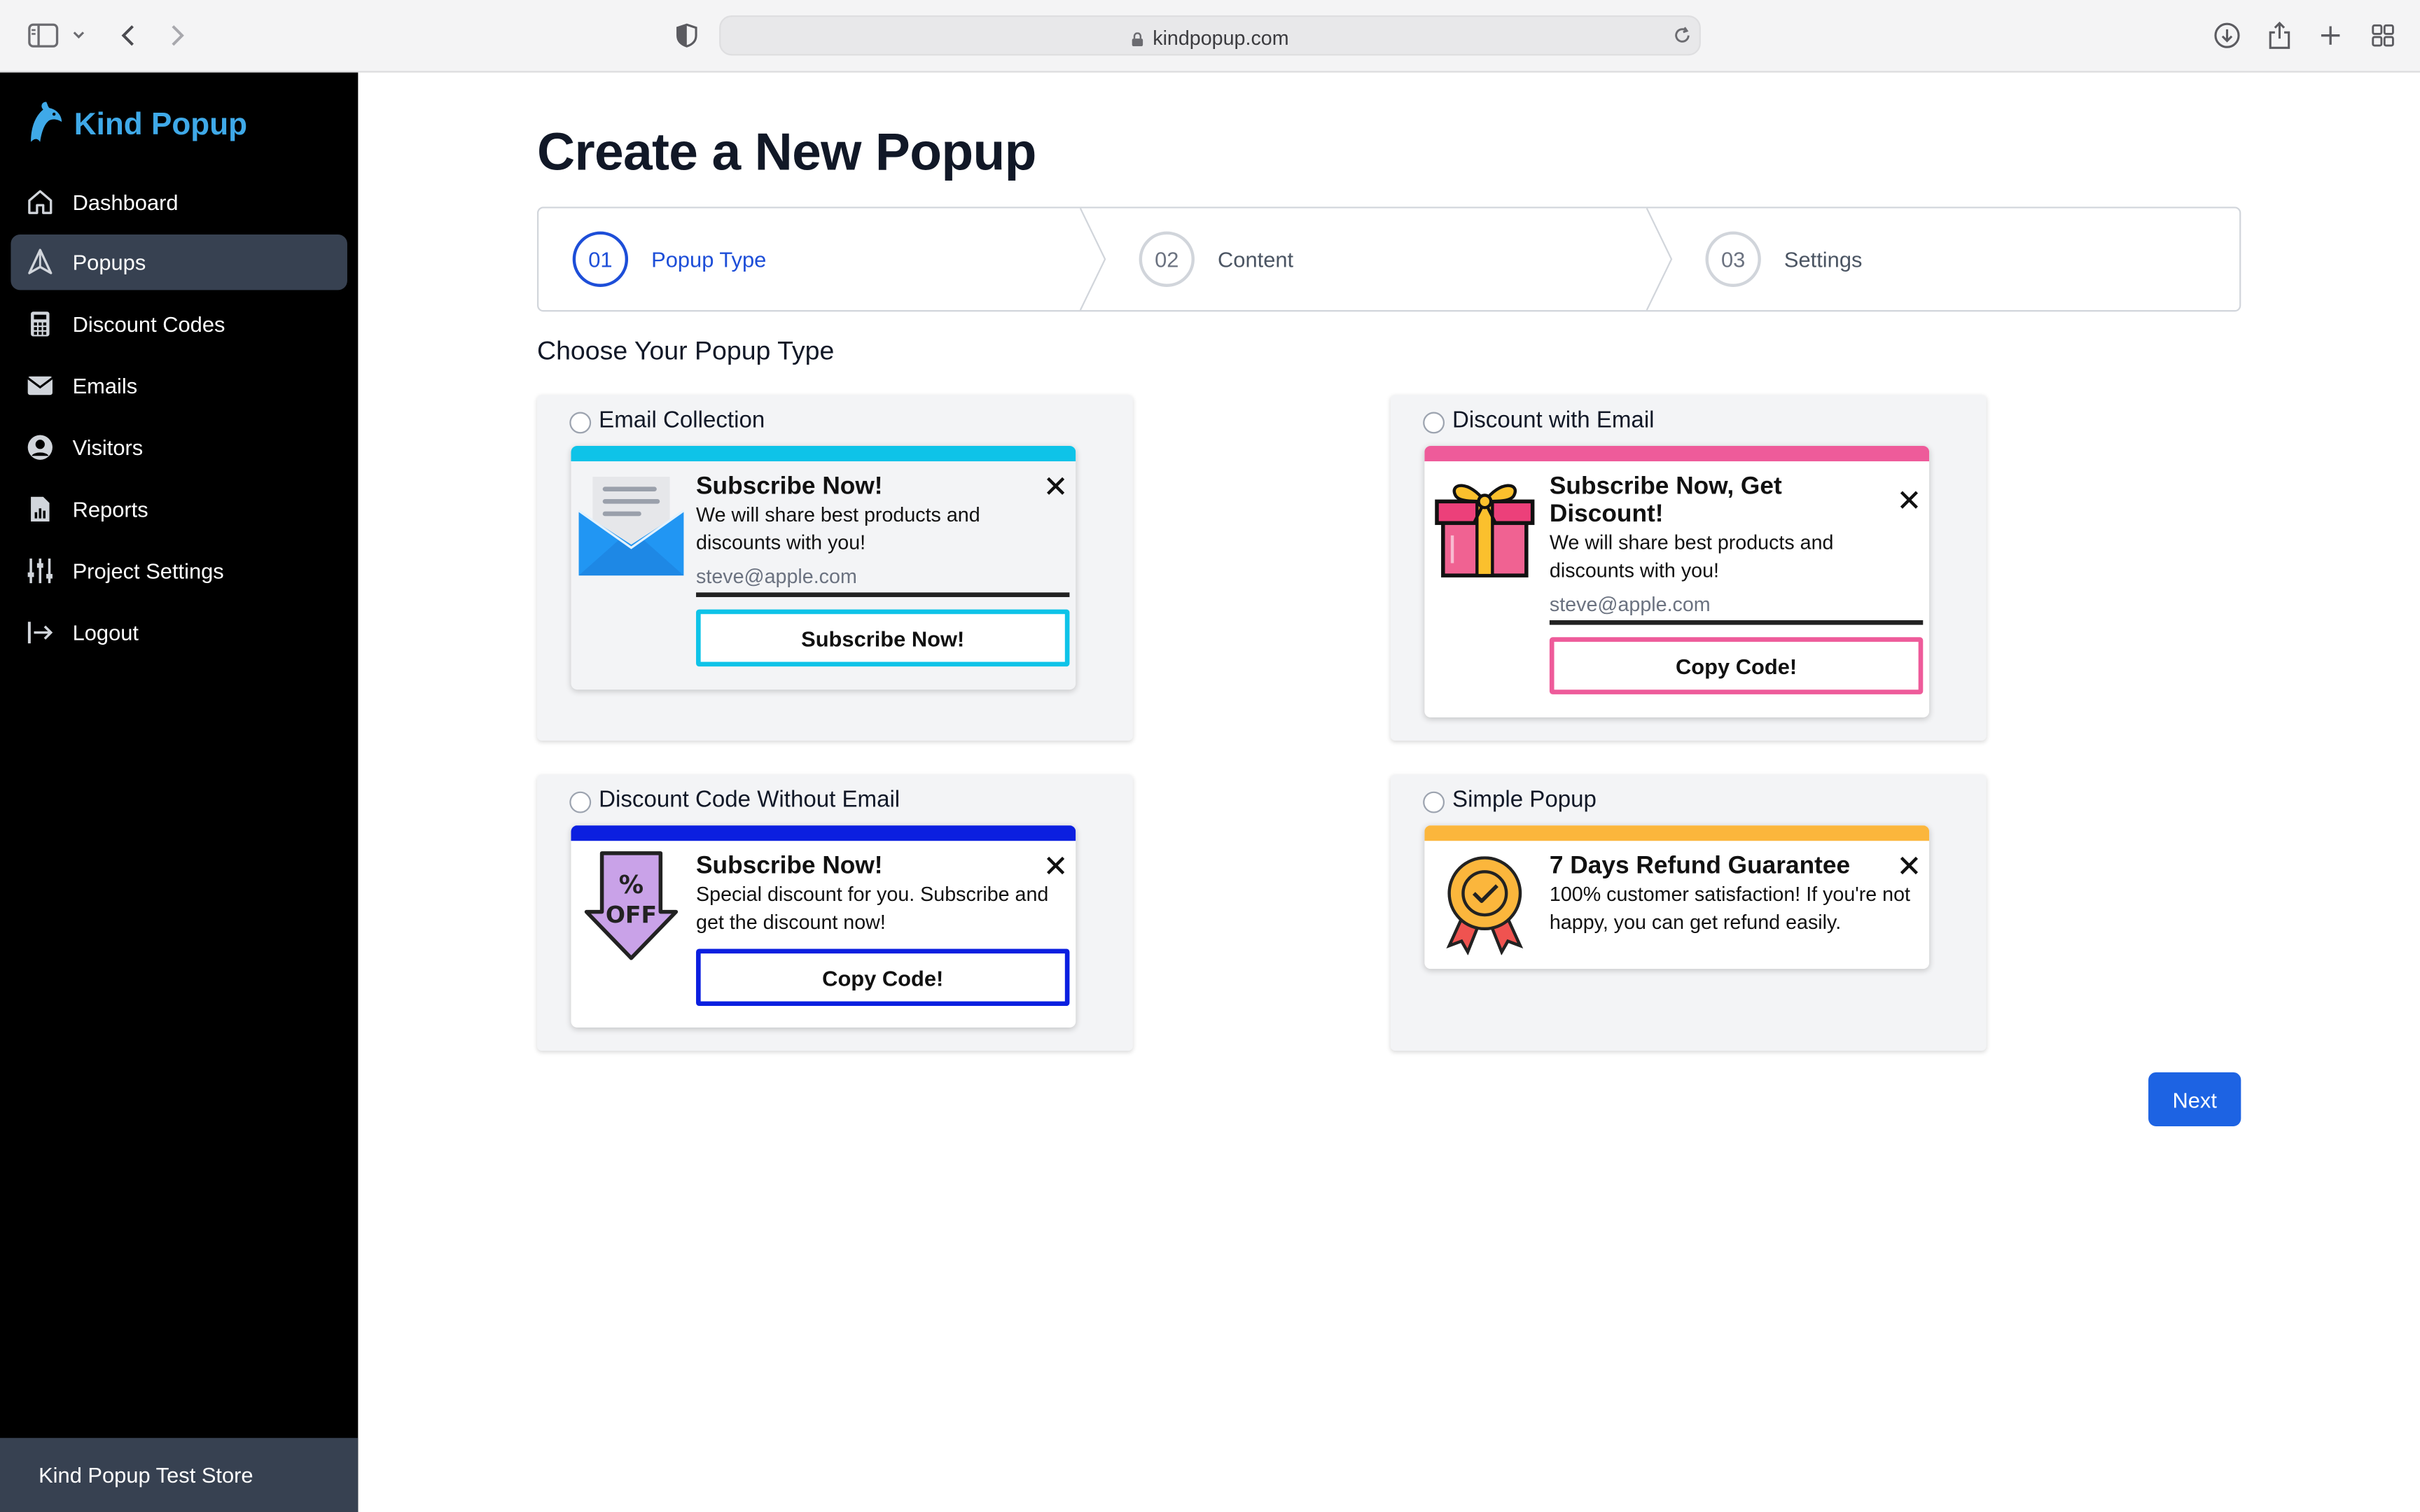  Describe the element at coordinates (40, 202) in the screenshot. I see `home-icon` at that location.